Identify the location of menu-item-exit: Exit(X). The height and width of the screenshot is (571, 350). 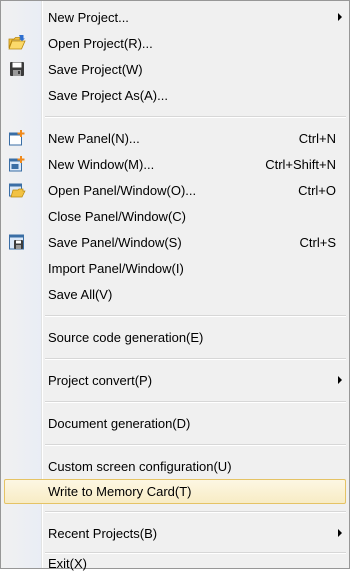
(175, 563).